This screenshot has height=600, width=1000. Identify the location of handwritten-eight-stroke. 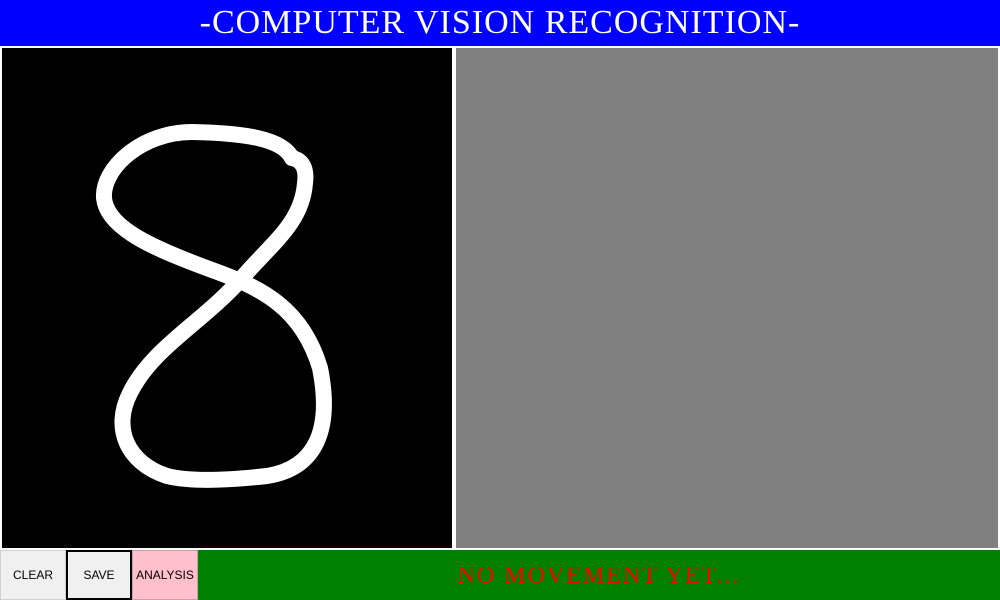
(214, 306).